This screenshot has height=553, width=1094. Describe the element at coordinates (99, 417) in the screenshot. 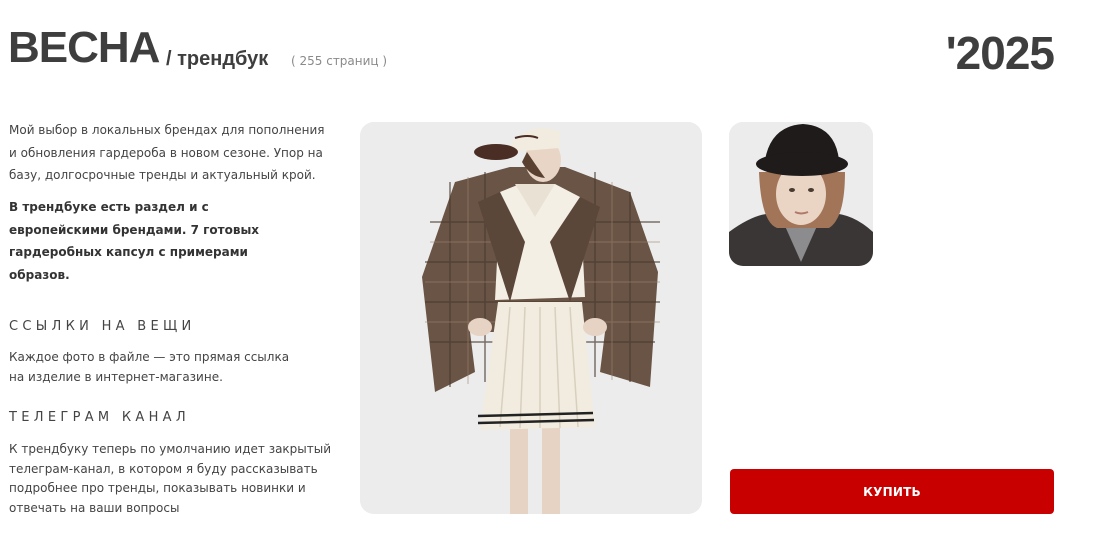

I see `telegram-heading: ТЕЛЕГРАМ КАНАЛ` at that location.